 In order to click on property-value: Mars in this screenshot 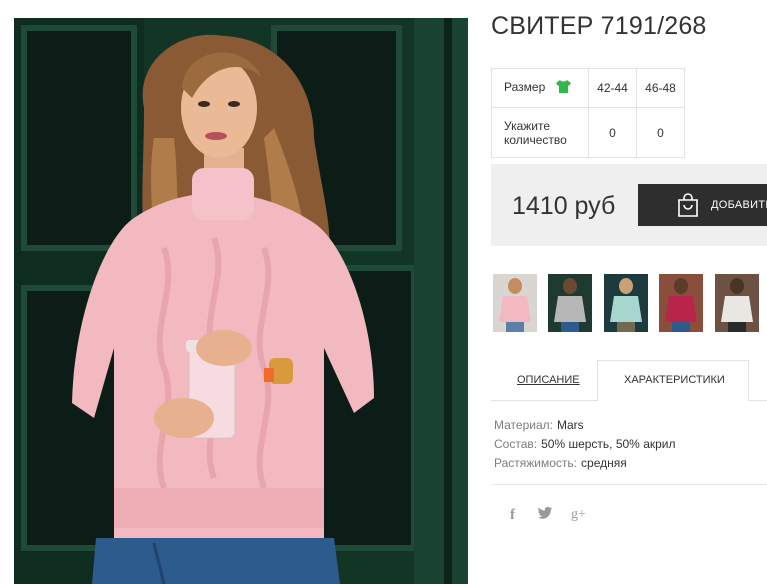, I will do `click(570, 425)`.